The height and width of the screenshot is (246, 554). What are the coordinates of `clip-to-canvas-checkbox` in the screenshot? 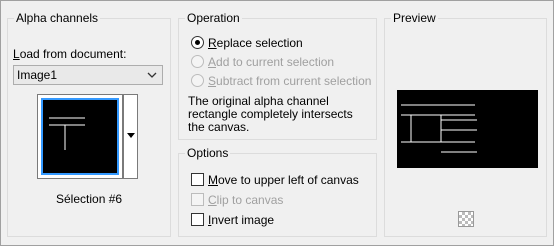 It's located at (197, 199).